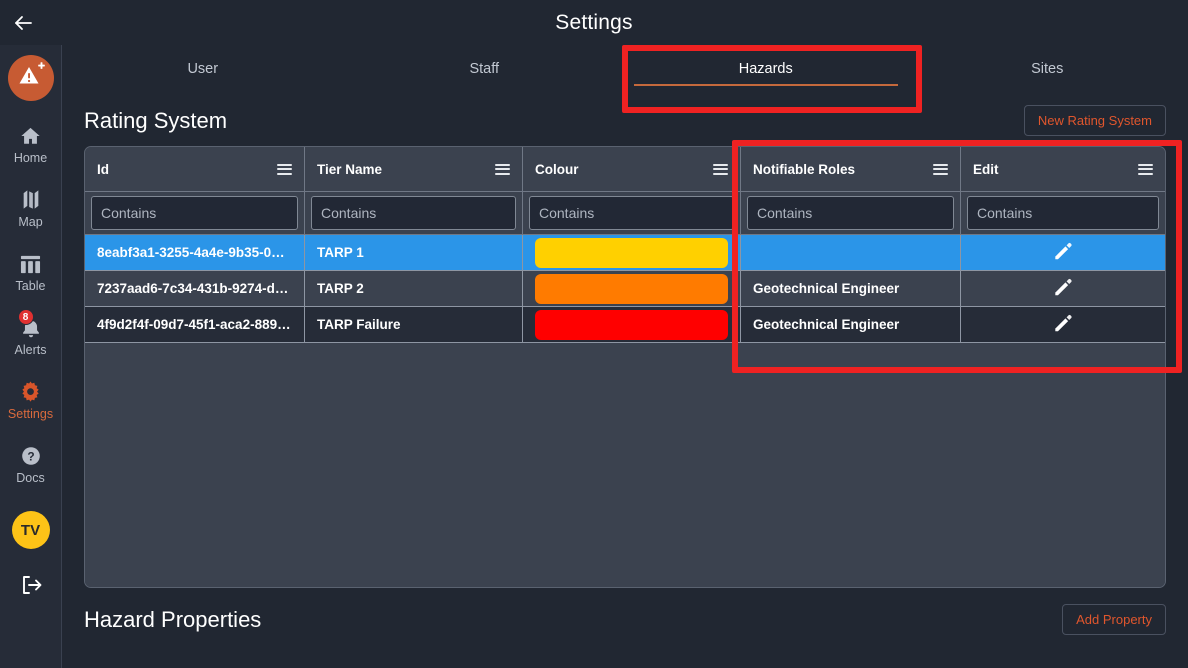  I want to click on grid-filter-row, so click(625, 213).